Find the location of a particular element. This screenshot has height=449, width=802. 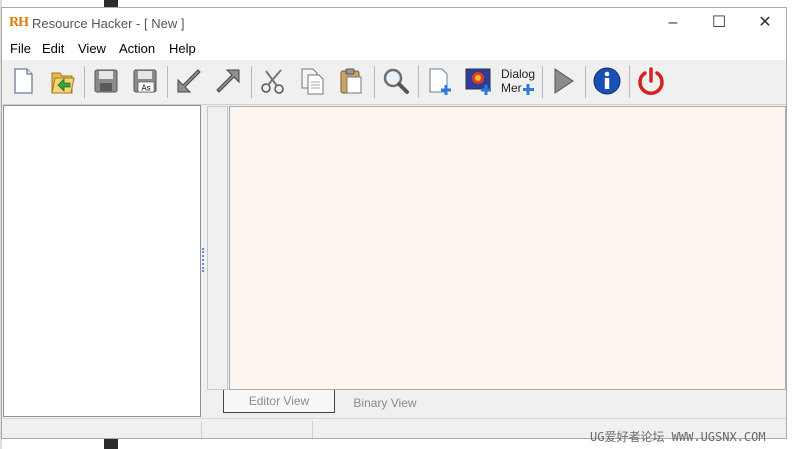

save-button is located at coordinates (106, 81).